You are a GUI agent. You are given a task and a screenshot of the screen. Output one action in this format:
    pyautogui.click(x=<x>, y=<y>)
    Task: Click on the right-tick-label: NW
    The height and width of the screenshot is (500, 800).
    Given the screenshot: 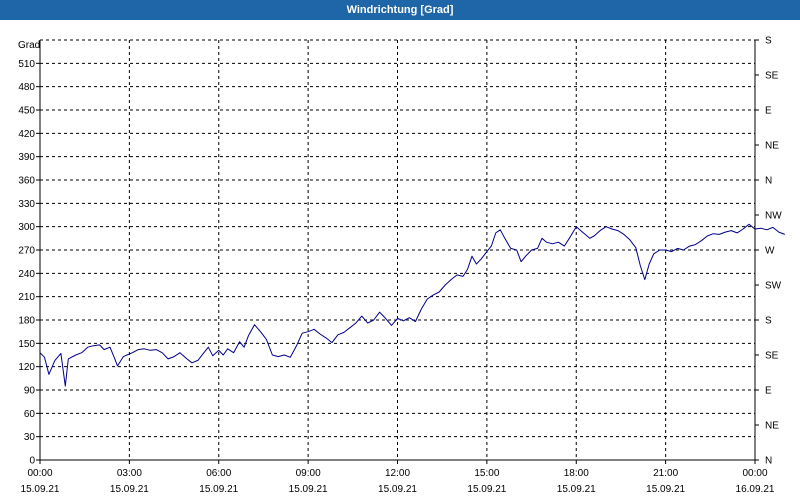 What is the action you would take?
    pyautogui.click(x=773, y=216)
    